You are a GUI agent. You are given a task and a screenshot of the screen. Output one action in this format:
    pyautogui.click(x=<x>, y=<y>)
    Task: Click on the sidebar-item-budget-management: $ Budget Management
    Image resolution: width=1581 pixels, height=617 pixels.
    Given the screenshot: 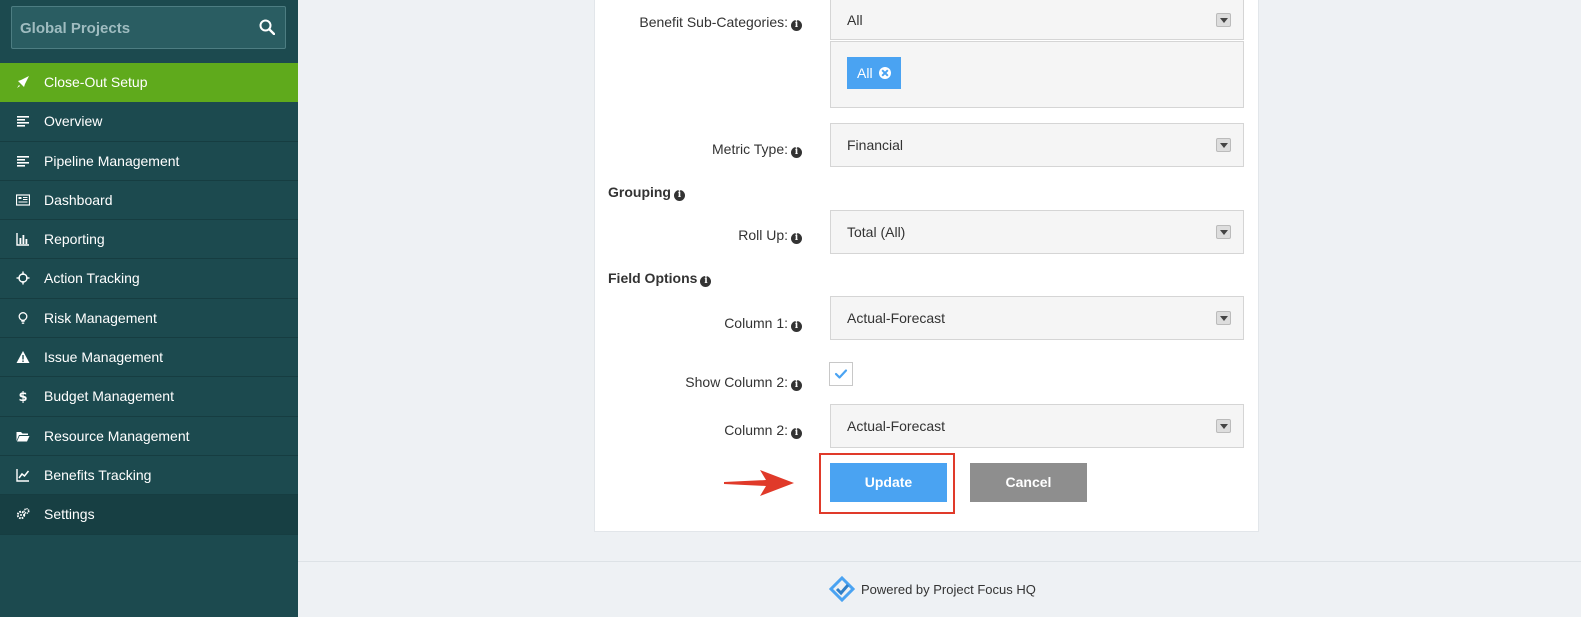 What is the action you would take?
    pyautogui.click(x=149, y=397)
    